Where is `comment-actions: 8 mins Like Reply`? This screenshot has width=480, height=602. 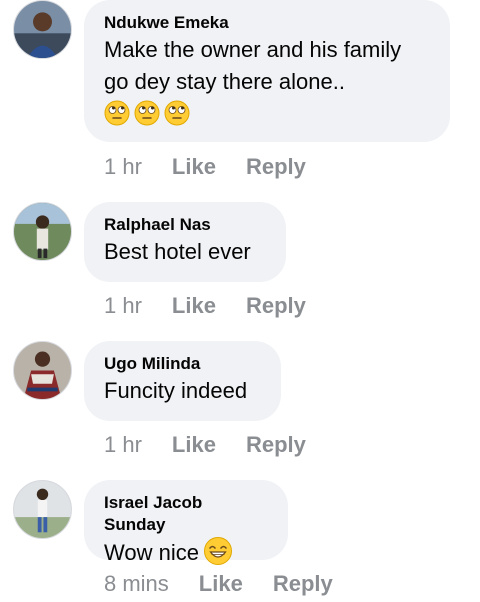
comment-actions: 8 mins Like Reply is located at coordinates (233, 584).